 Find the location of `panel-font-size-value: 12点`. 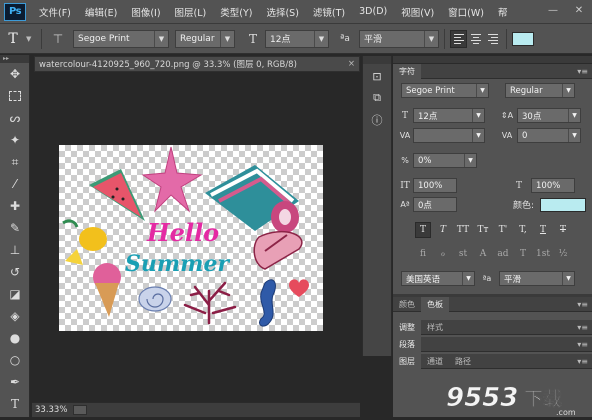

panel-font-size-value: 12点 is located at coordinates (428, 116).